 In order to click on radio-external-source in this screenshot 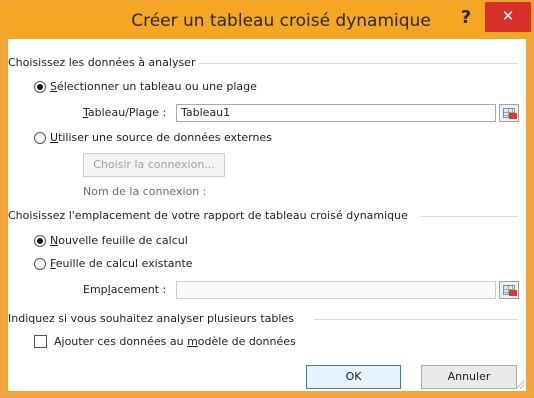, I will do `click(40, 138)`.